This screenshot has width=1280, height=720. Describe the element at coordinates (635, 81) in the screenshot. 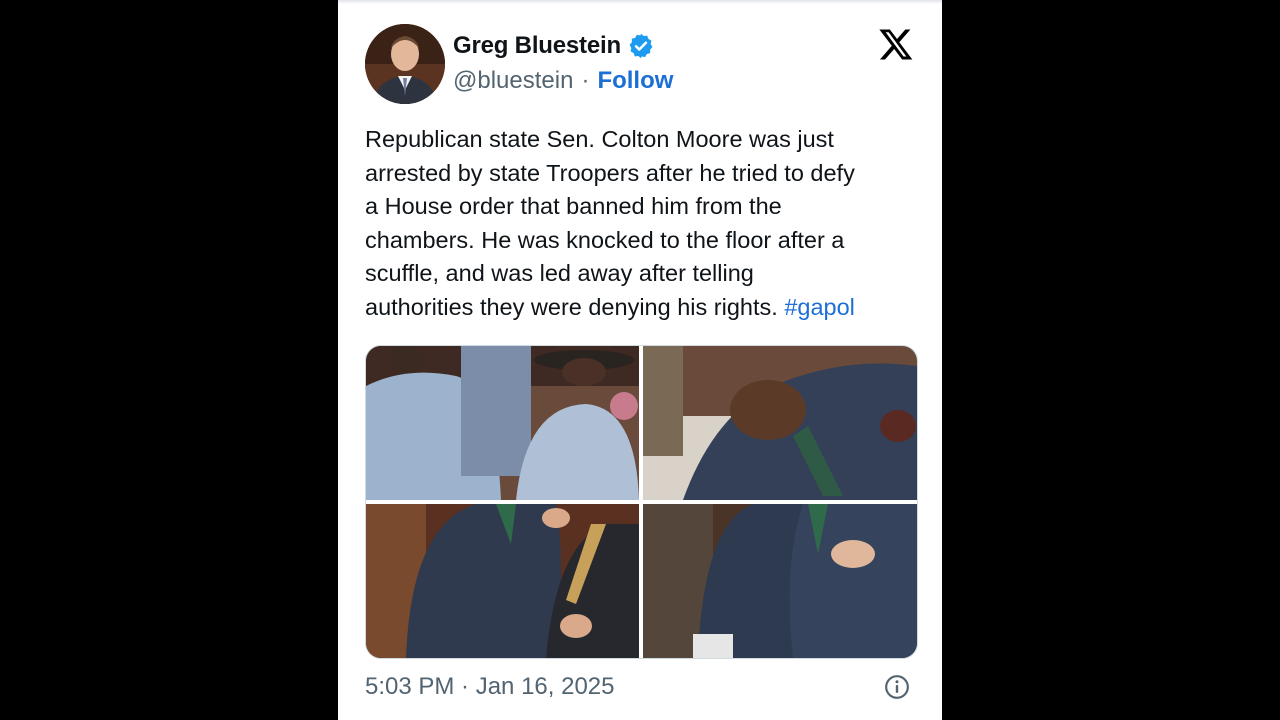

I see `follow-button: Follow` at that location.